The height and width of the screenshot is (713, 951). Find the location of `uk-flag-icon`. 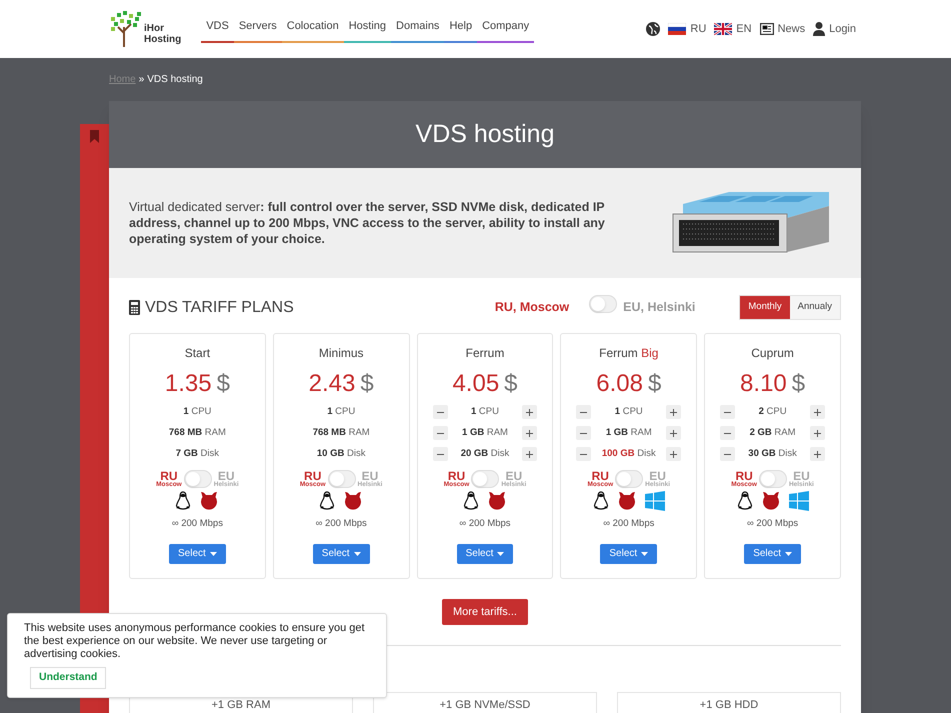

uk-flag-icon is located at coordinates (723, 29).